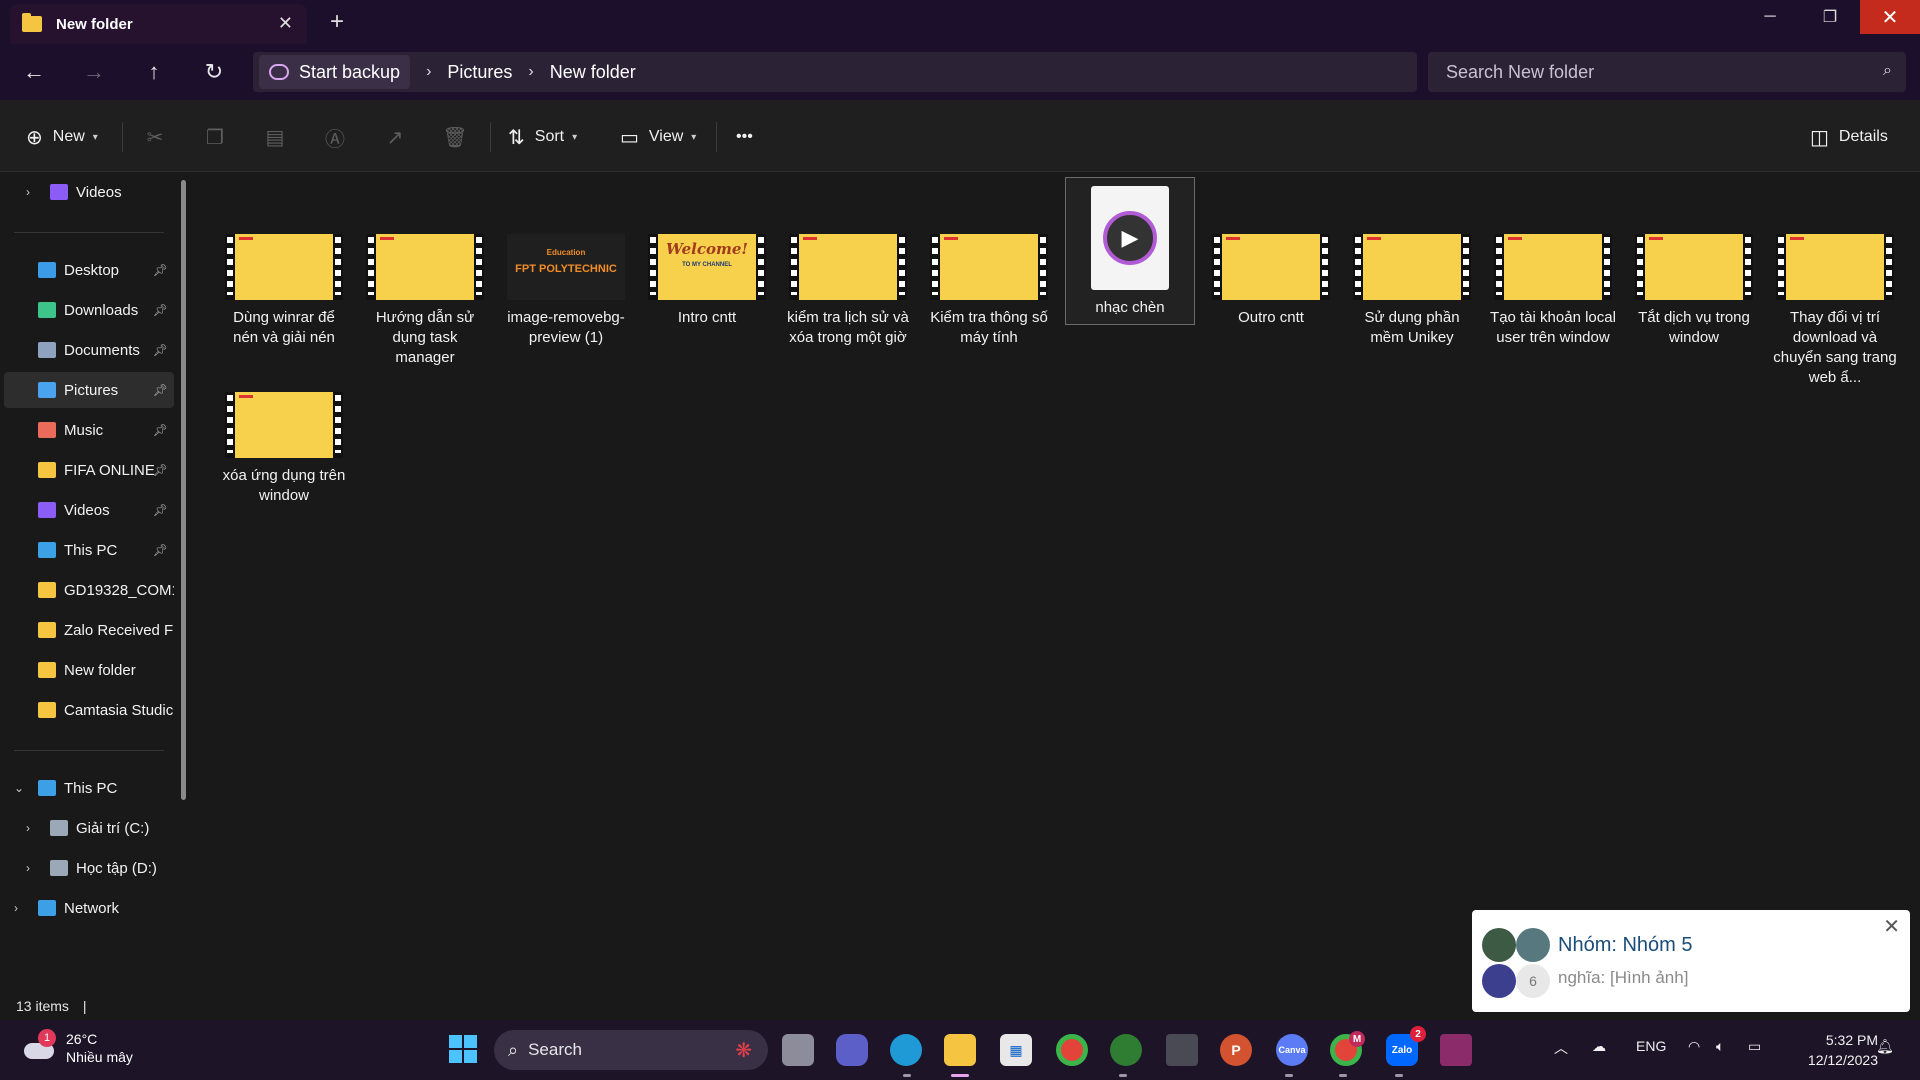 This screenshot has height=1080, width=1920. What do you see at coordinates (1343, 1075) in the screenshot?
I see `running-indicator` at bounding box center [1343, 1075].